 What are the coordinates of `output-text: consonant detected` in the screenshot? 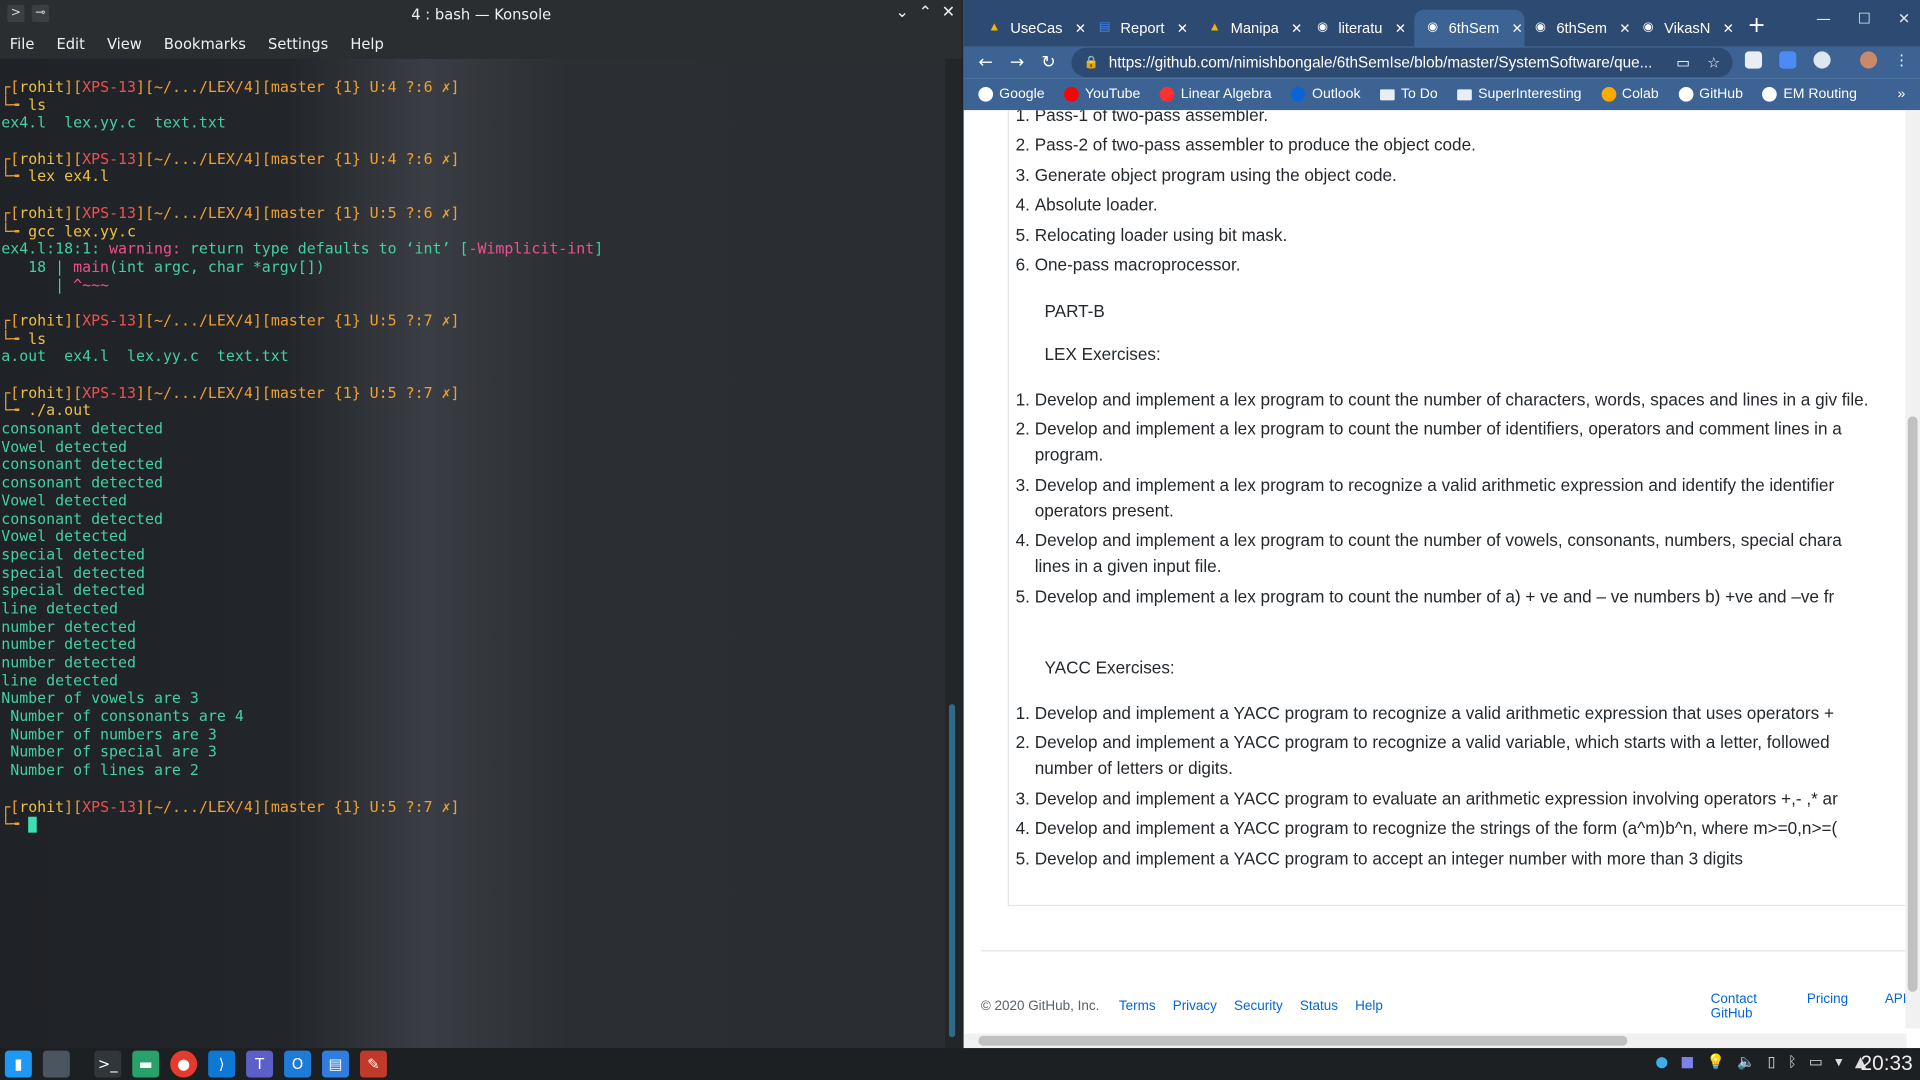 It's located at (82, 465).